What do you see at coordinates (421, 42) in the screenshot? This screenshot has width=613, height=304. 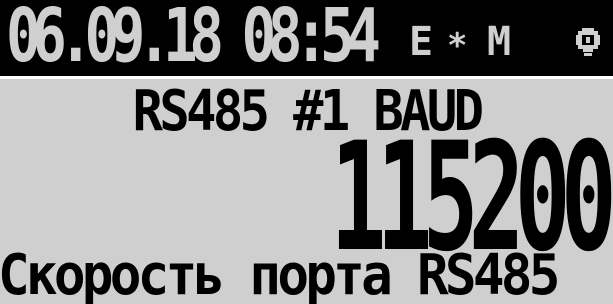 I see `status-flag-e: E` at bounding box center [421, 42].